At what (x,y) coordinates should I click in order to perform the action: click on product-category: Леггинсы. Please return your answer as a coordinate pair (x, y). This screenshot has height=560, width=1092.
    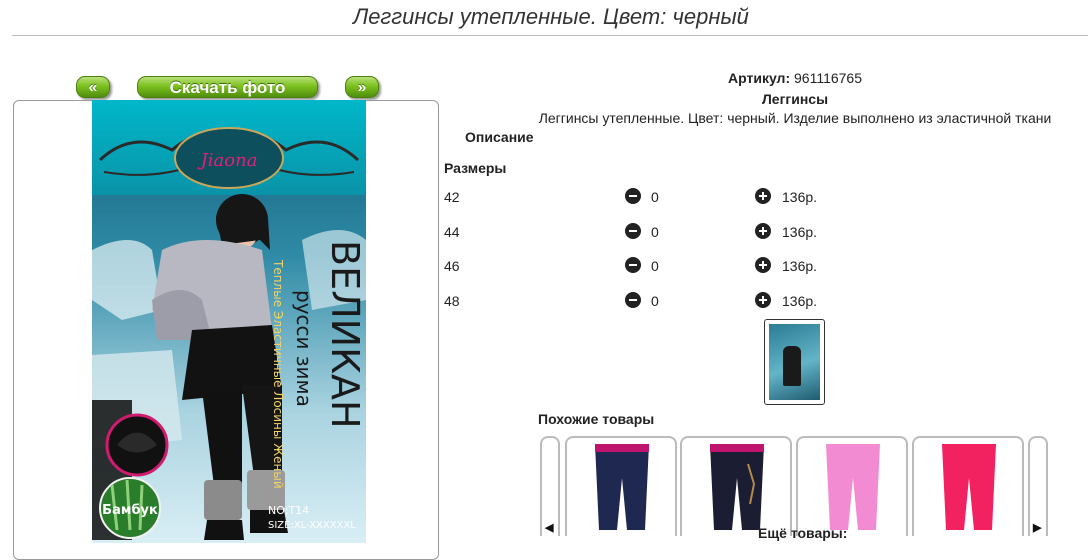
    Looking at the image, I should click on (795, 99).